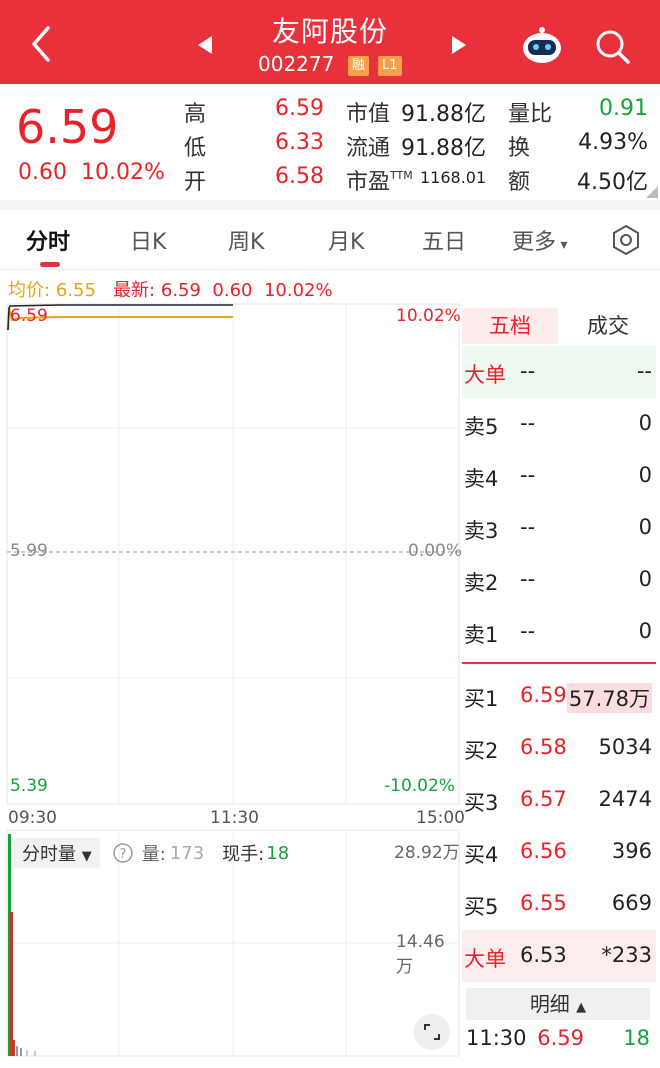  What do you see at coordinates (558, 1004) in the screenshot?
I see `detail-toggle-button: 明细 ▲` at bounding box center [558, 1004].